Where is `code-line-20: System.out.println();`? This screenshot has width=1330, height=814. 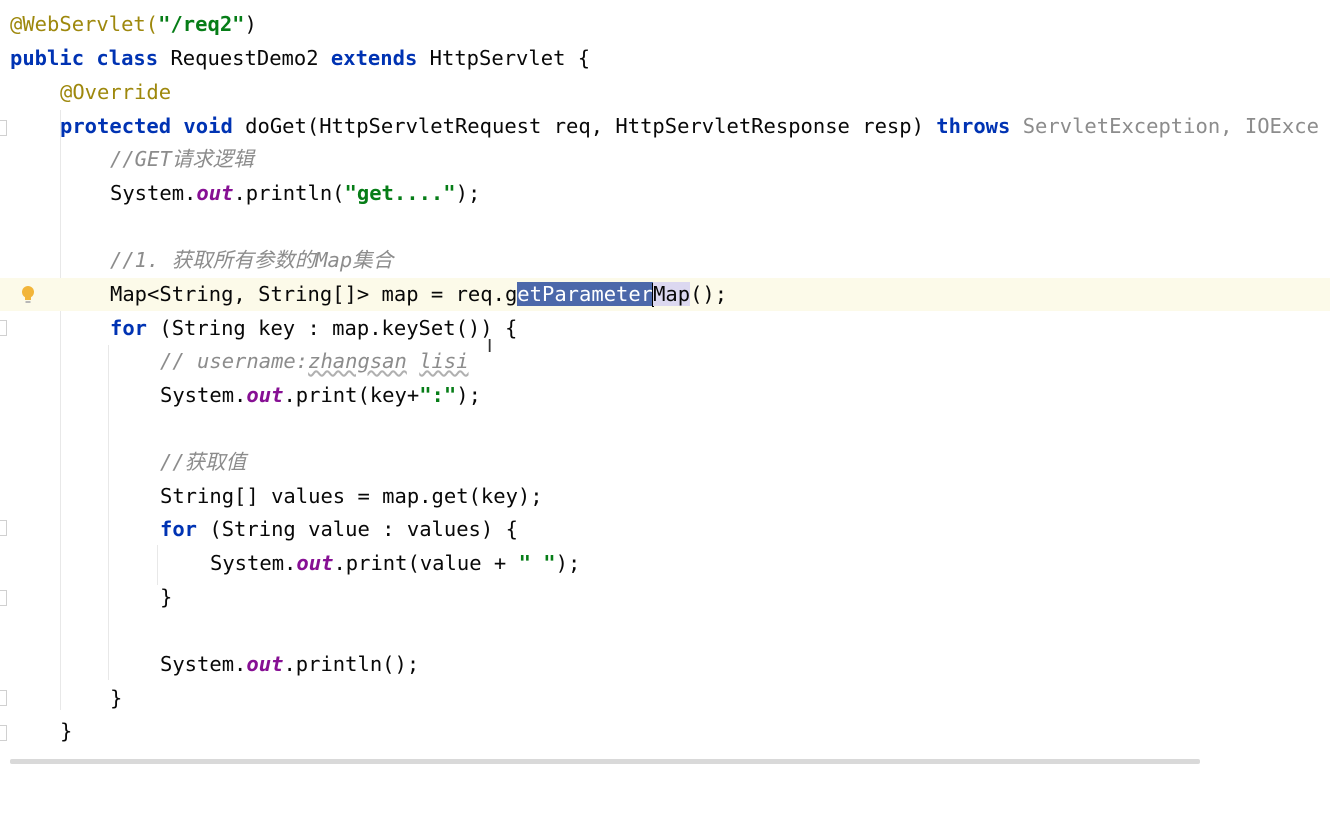 code-line-20: System.out.println(); is located at coordinates (665, 664).